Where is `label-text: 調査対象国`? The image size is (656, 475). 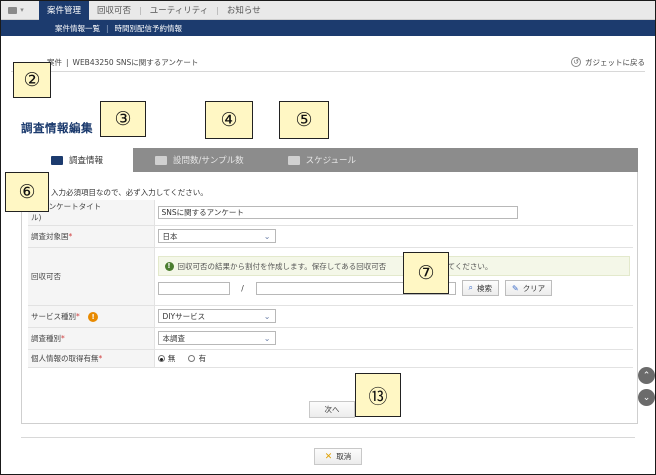
label-text: 調査対象国 is located at coordinates (50, 236).